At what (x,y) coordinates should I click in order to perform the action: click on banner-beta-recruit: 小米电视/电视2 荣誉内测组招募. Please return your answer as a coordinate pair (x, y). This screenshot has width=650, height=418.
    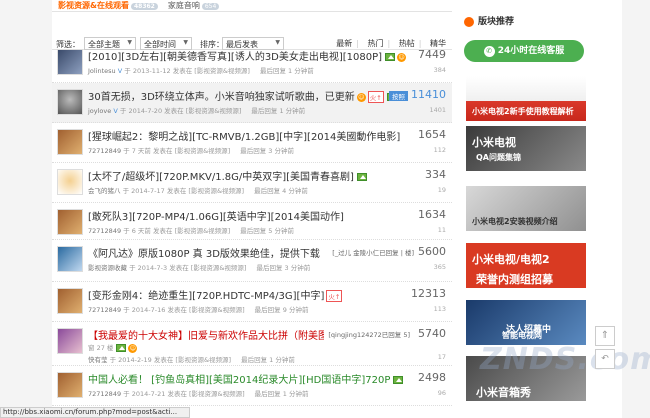
    Looking at the image, I should click on (526, 265).